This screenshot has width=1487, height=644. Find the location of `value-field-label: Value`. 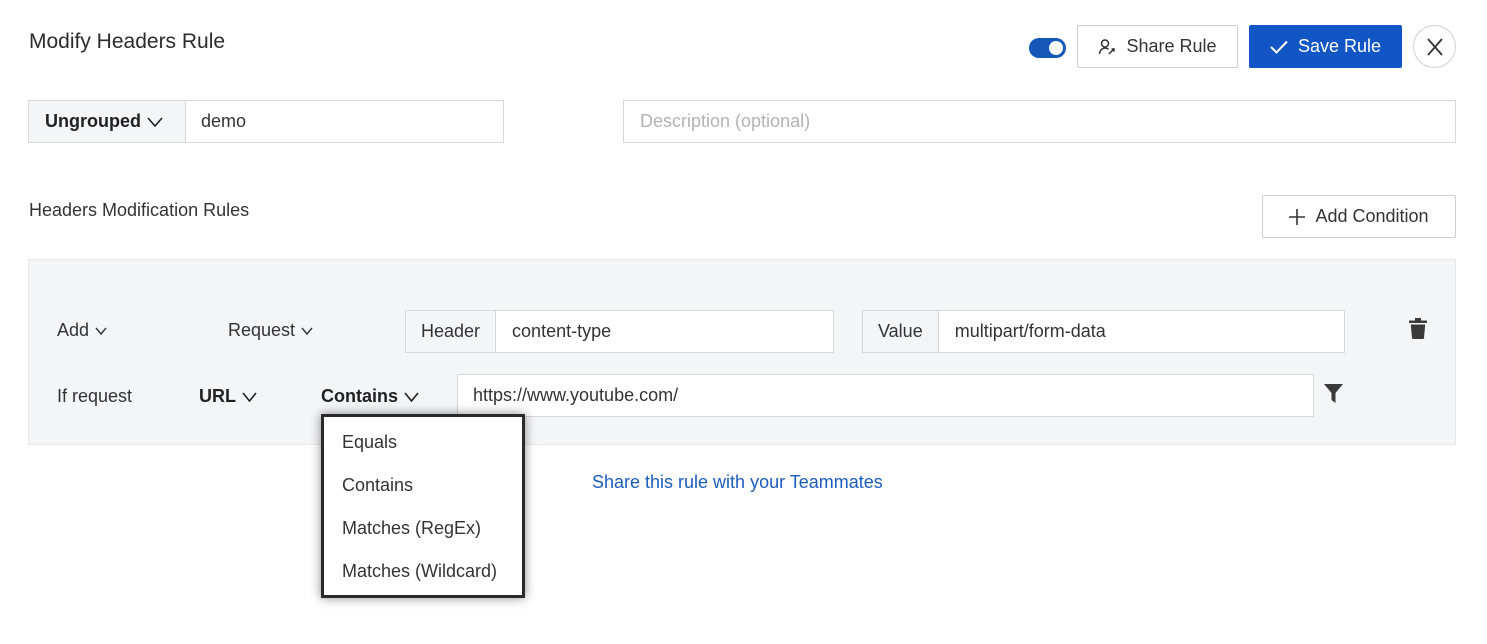

value-field-label: Value is located at coordinates (901, 331).